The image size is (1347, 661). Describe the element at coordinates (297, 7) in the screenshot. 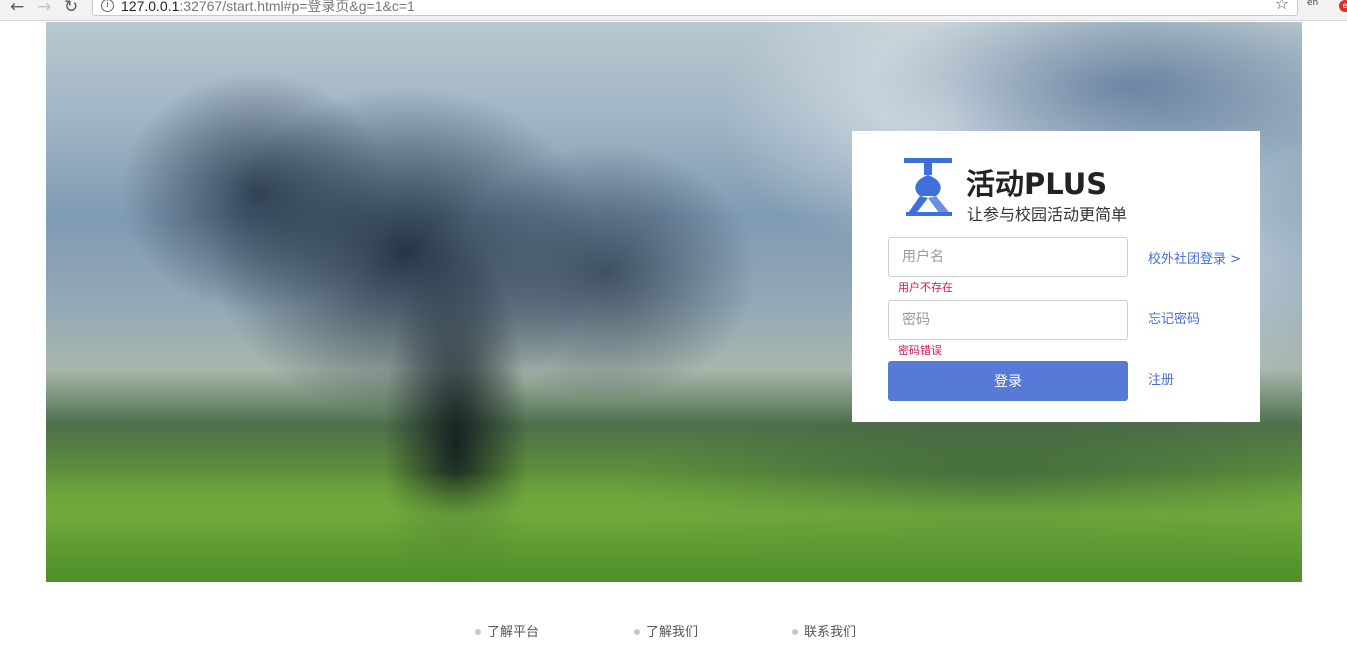

I see `url-path: :32767/start.html#p=登录页&g=1&c=1` at that location.